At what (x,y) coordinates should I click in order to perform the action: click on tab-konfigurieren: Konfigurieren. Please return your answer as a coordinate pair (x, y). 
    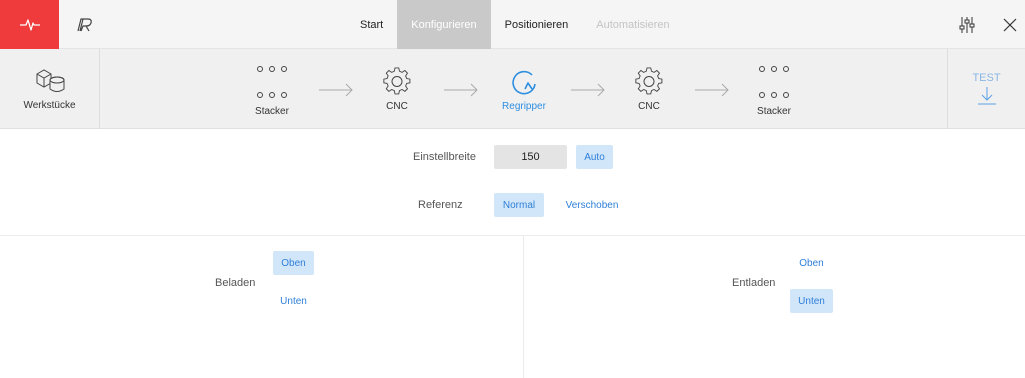
    Looking at the image, I should click on (444, 24).